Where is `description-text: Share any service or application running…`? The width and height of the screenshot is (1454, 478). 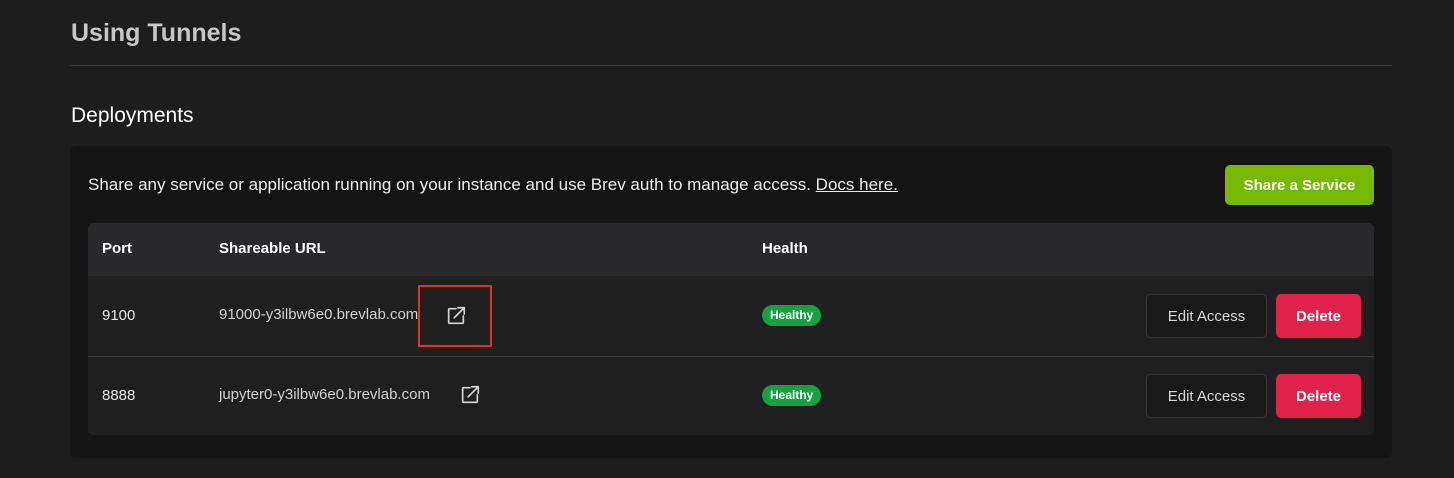 description-text: Share any service or application running… is located at coordinates (449, 184).